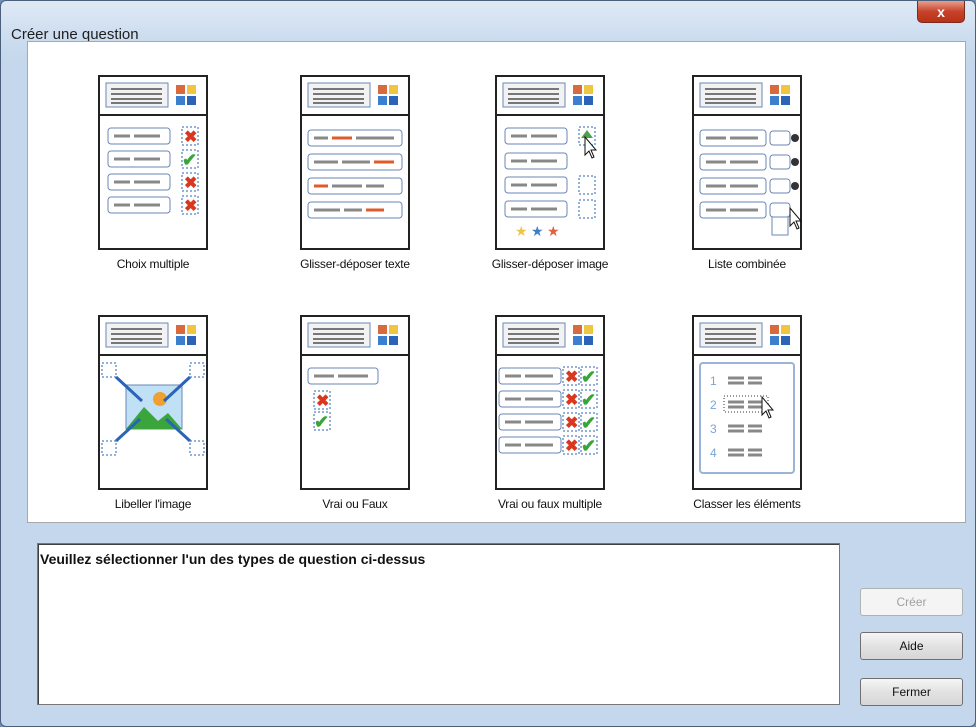 This screenshot has height=727, width=976. Describe the element at coordinates (747, 504) in the screenshot. I see `question-type-label: Classer les éléments` at that location.